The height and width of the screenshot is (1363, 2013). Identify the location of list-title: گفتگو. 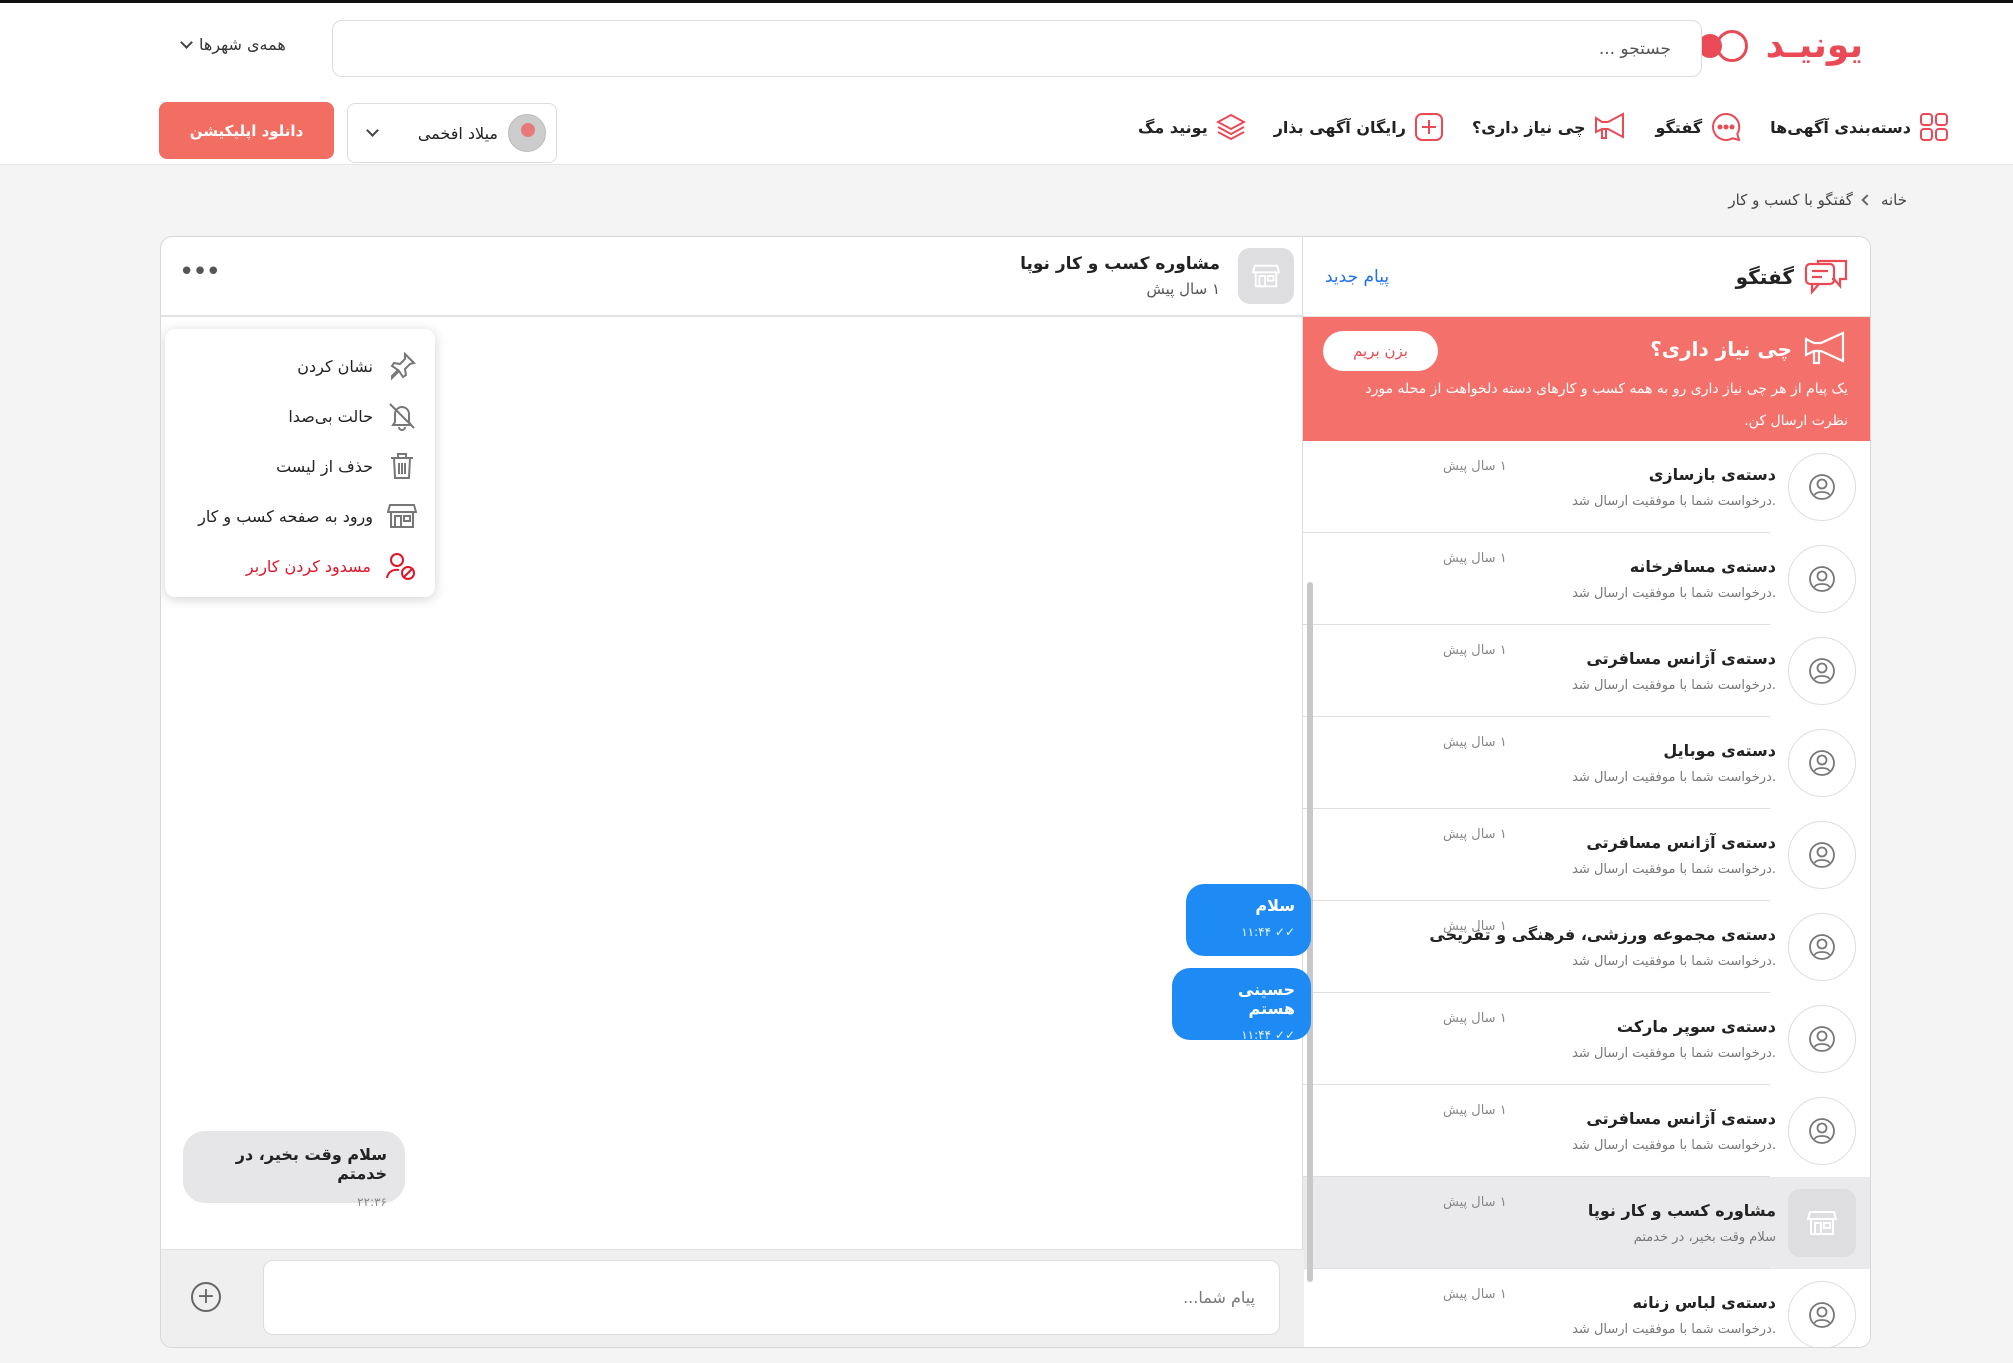
(1792, 277).